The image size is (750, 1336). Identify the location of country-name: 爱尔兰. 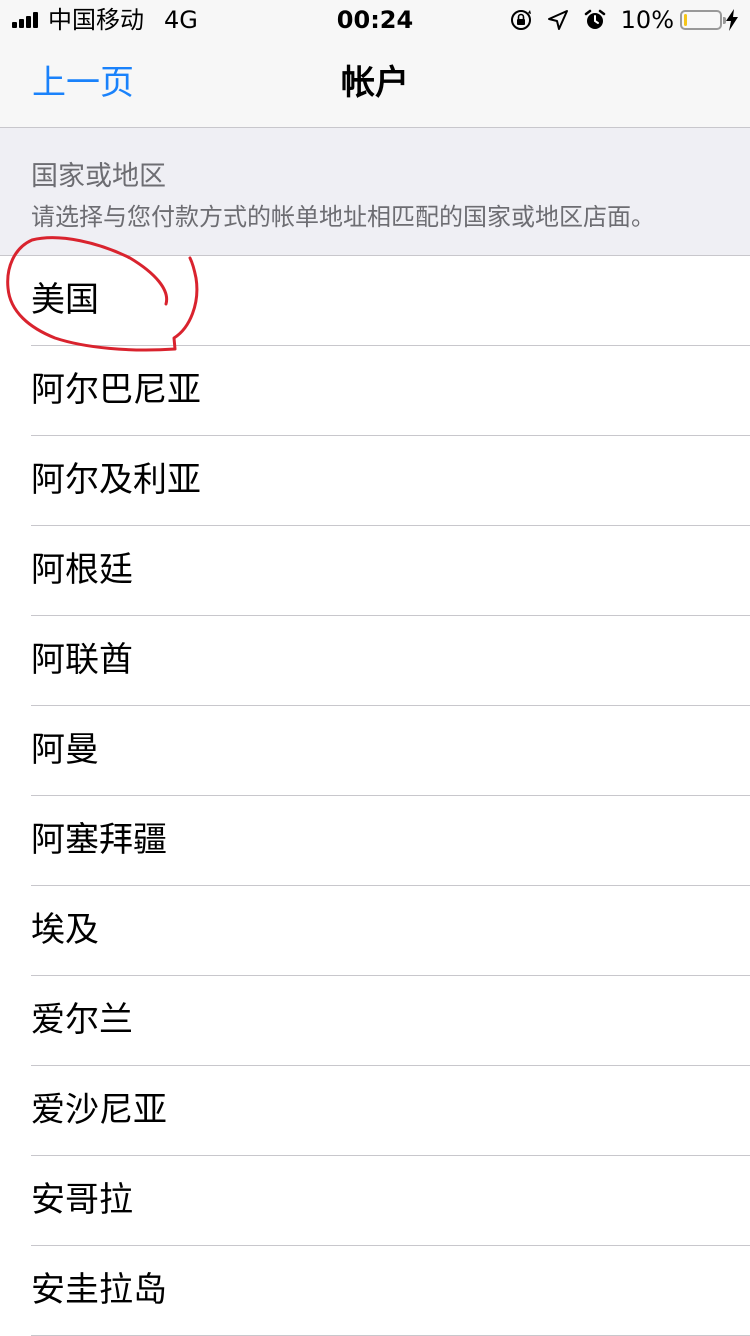
(82, 1020).